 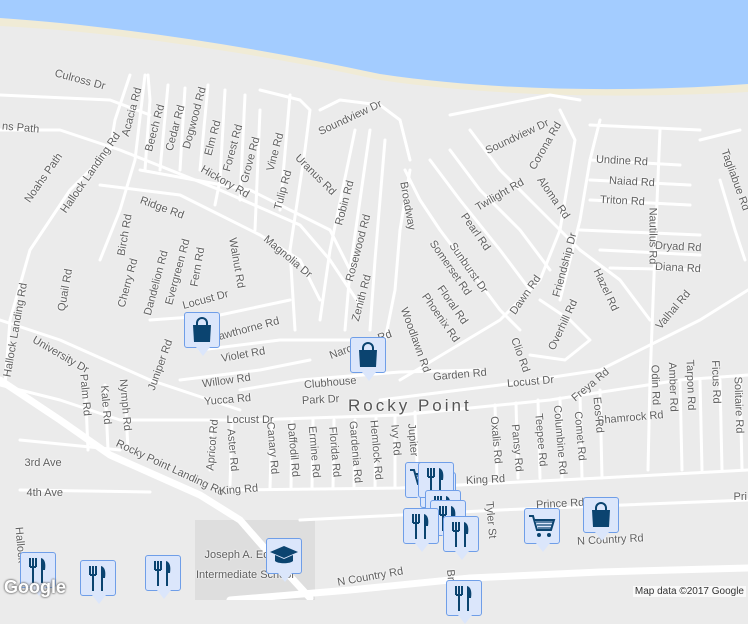 What do you see at coordinates (689, 591) in the screenshot?
I see `map-attribution: Map data ©2017 Google` at bounding box center [689, 591].